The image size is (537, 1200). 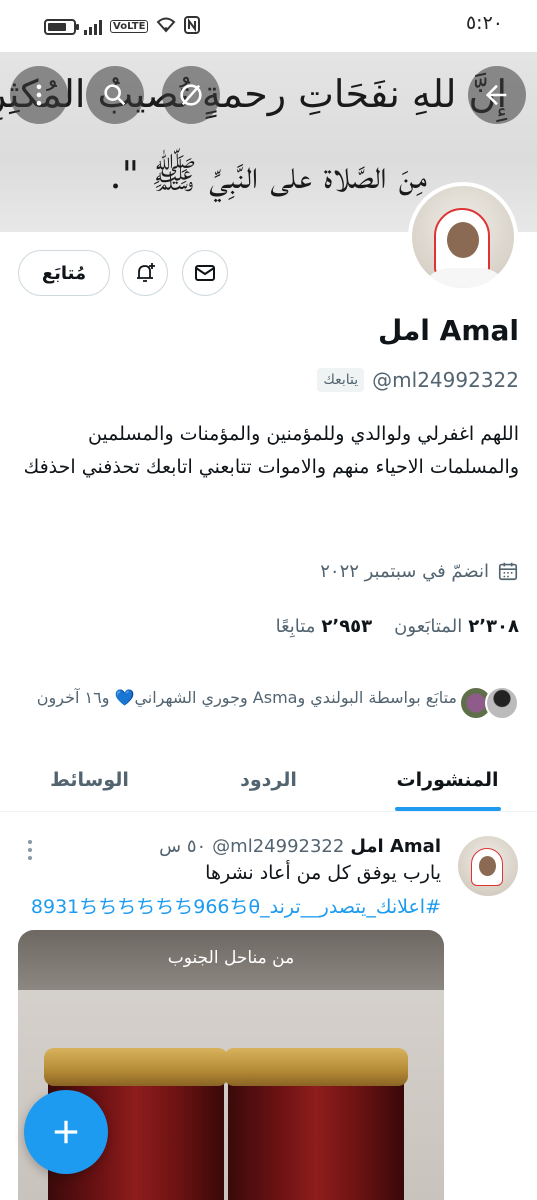 What do you see at coordinates (484, 23) in the screenshot?
I see `status-time: ٥:٢٠` at bounding box center [484, 23].